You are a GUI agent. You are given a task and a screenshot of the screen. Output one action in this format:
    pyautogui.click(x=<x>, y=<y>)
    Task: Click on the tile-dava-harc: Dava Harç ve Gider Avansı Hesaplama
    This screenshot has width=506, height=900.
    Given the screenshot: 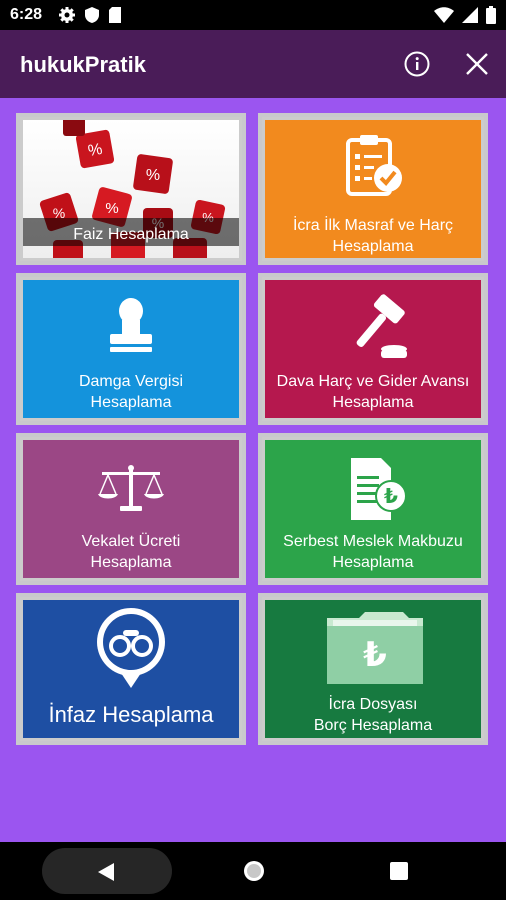 What is the action you would take?
    pyautogui.click(x=373, y=349)
    